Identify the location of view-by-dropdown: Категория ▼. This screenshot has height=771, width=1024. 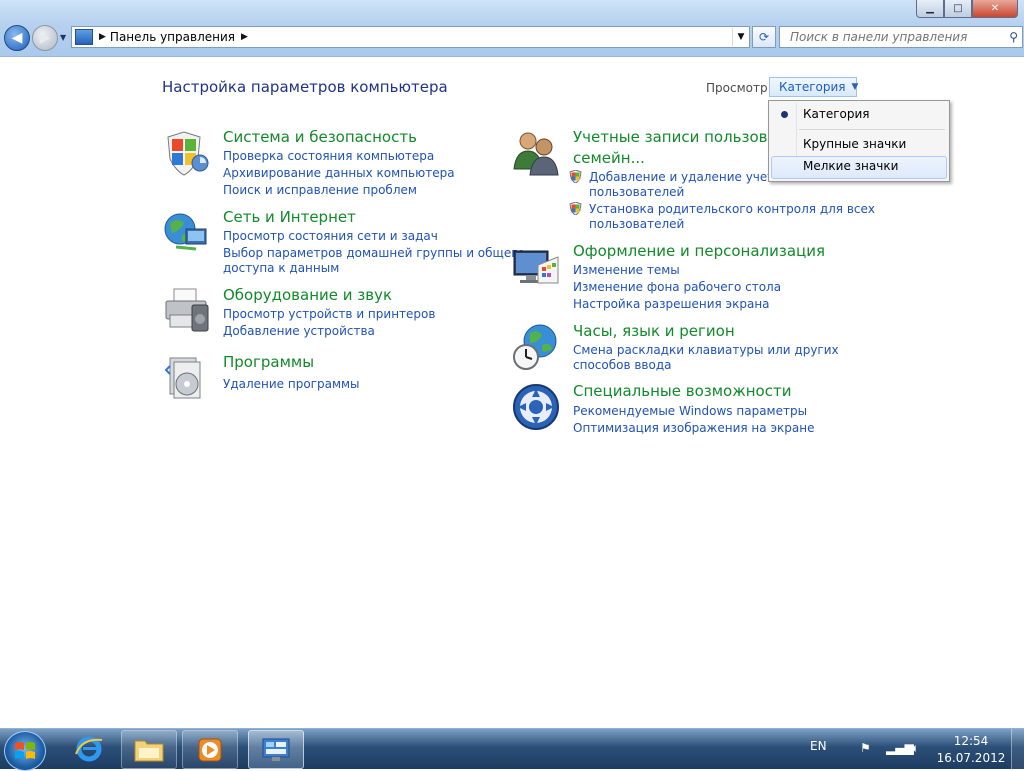
(814, 87).